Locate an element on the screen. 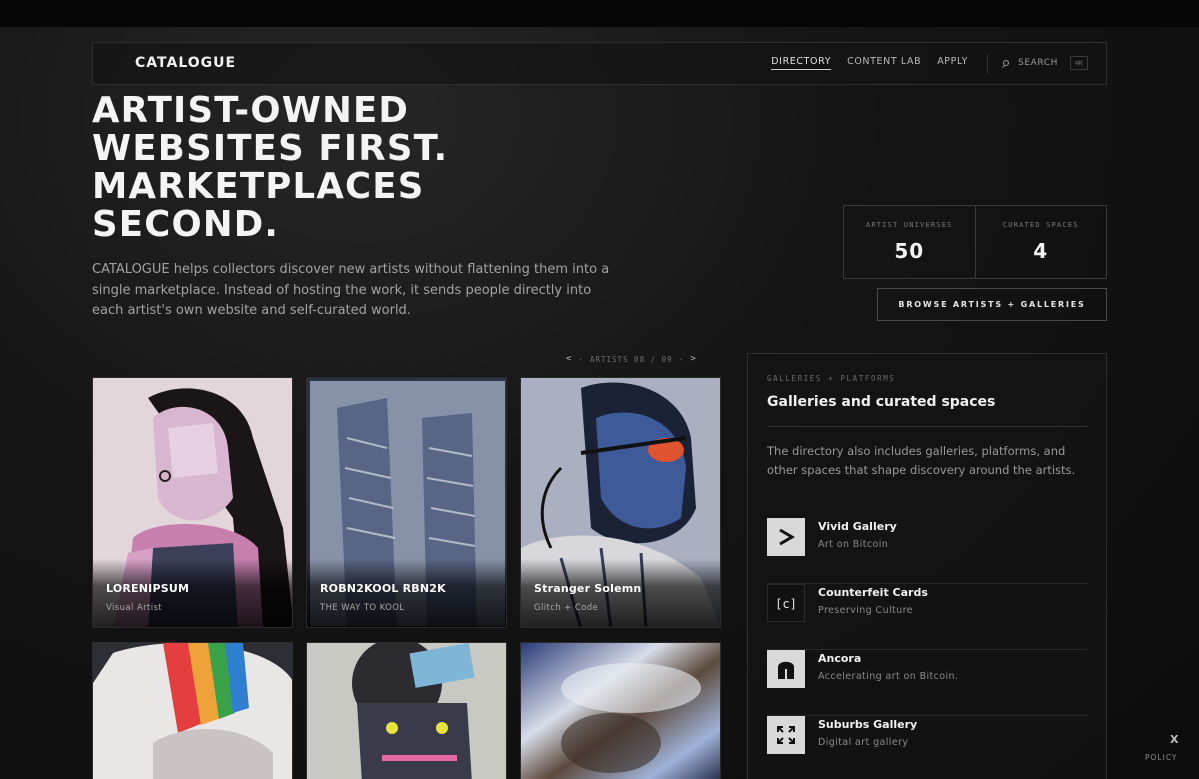 The image size is (1199, 779). search-icon is located at coordinates (1006, 63).